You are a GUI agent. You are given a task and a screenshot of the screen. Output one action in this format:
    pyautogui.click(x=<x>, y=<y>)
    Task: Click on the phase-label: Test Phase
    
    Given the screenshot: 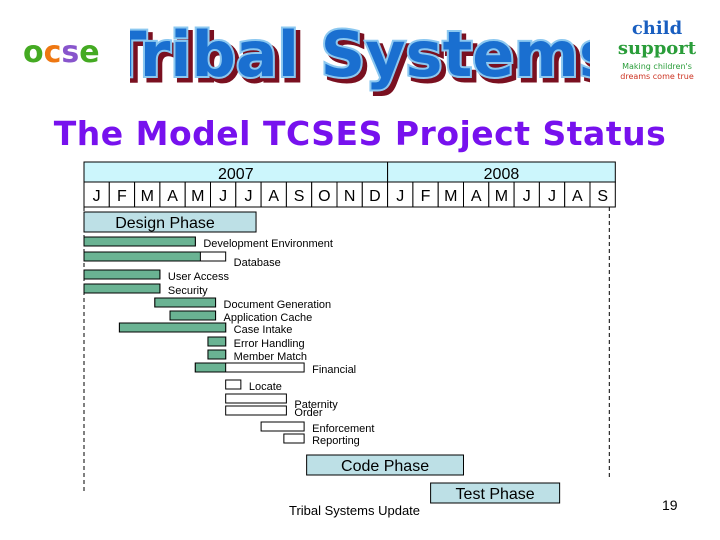 What is the action you would take?
    pyautogui.click(x=495, y=494)
    